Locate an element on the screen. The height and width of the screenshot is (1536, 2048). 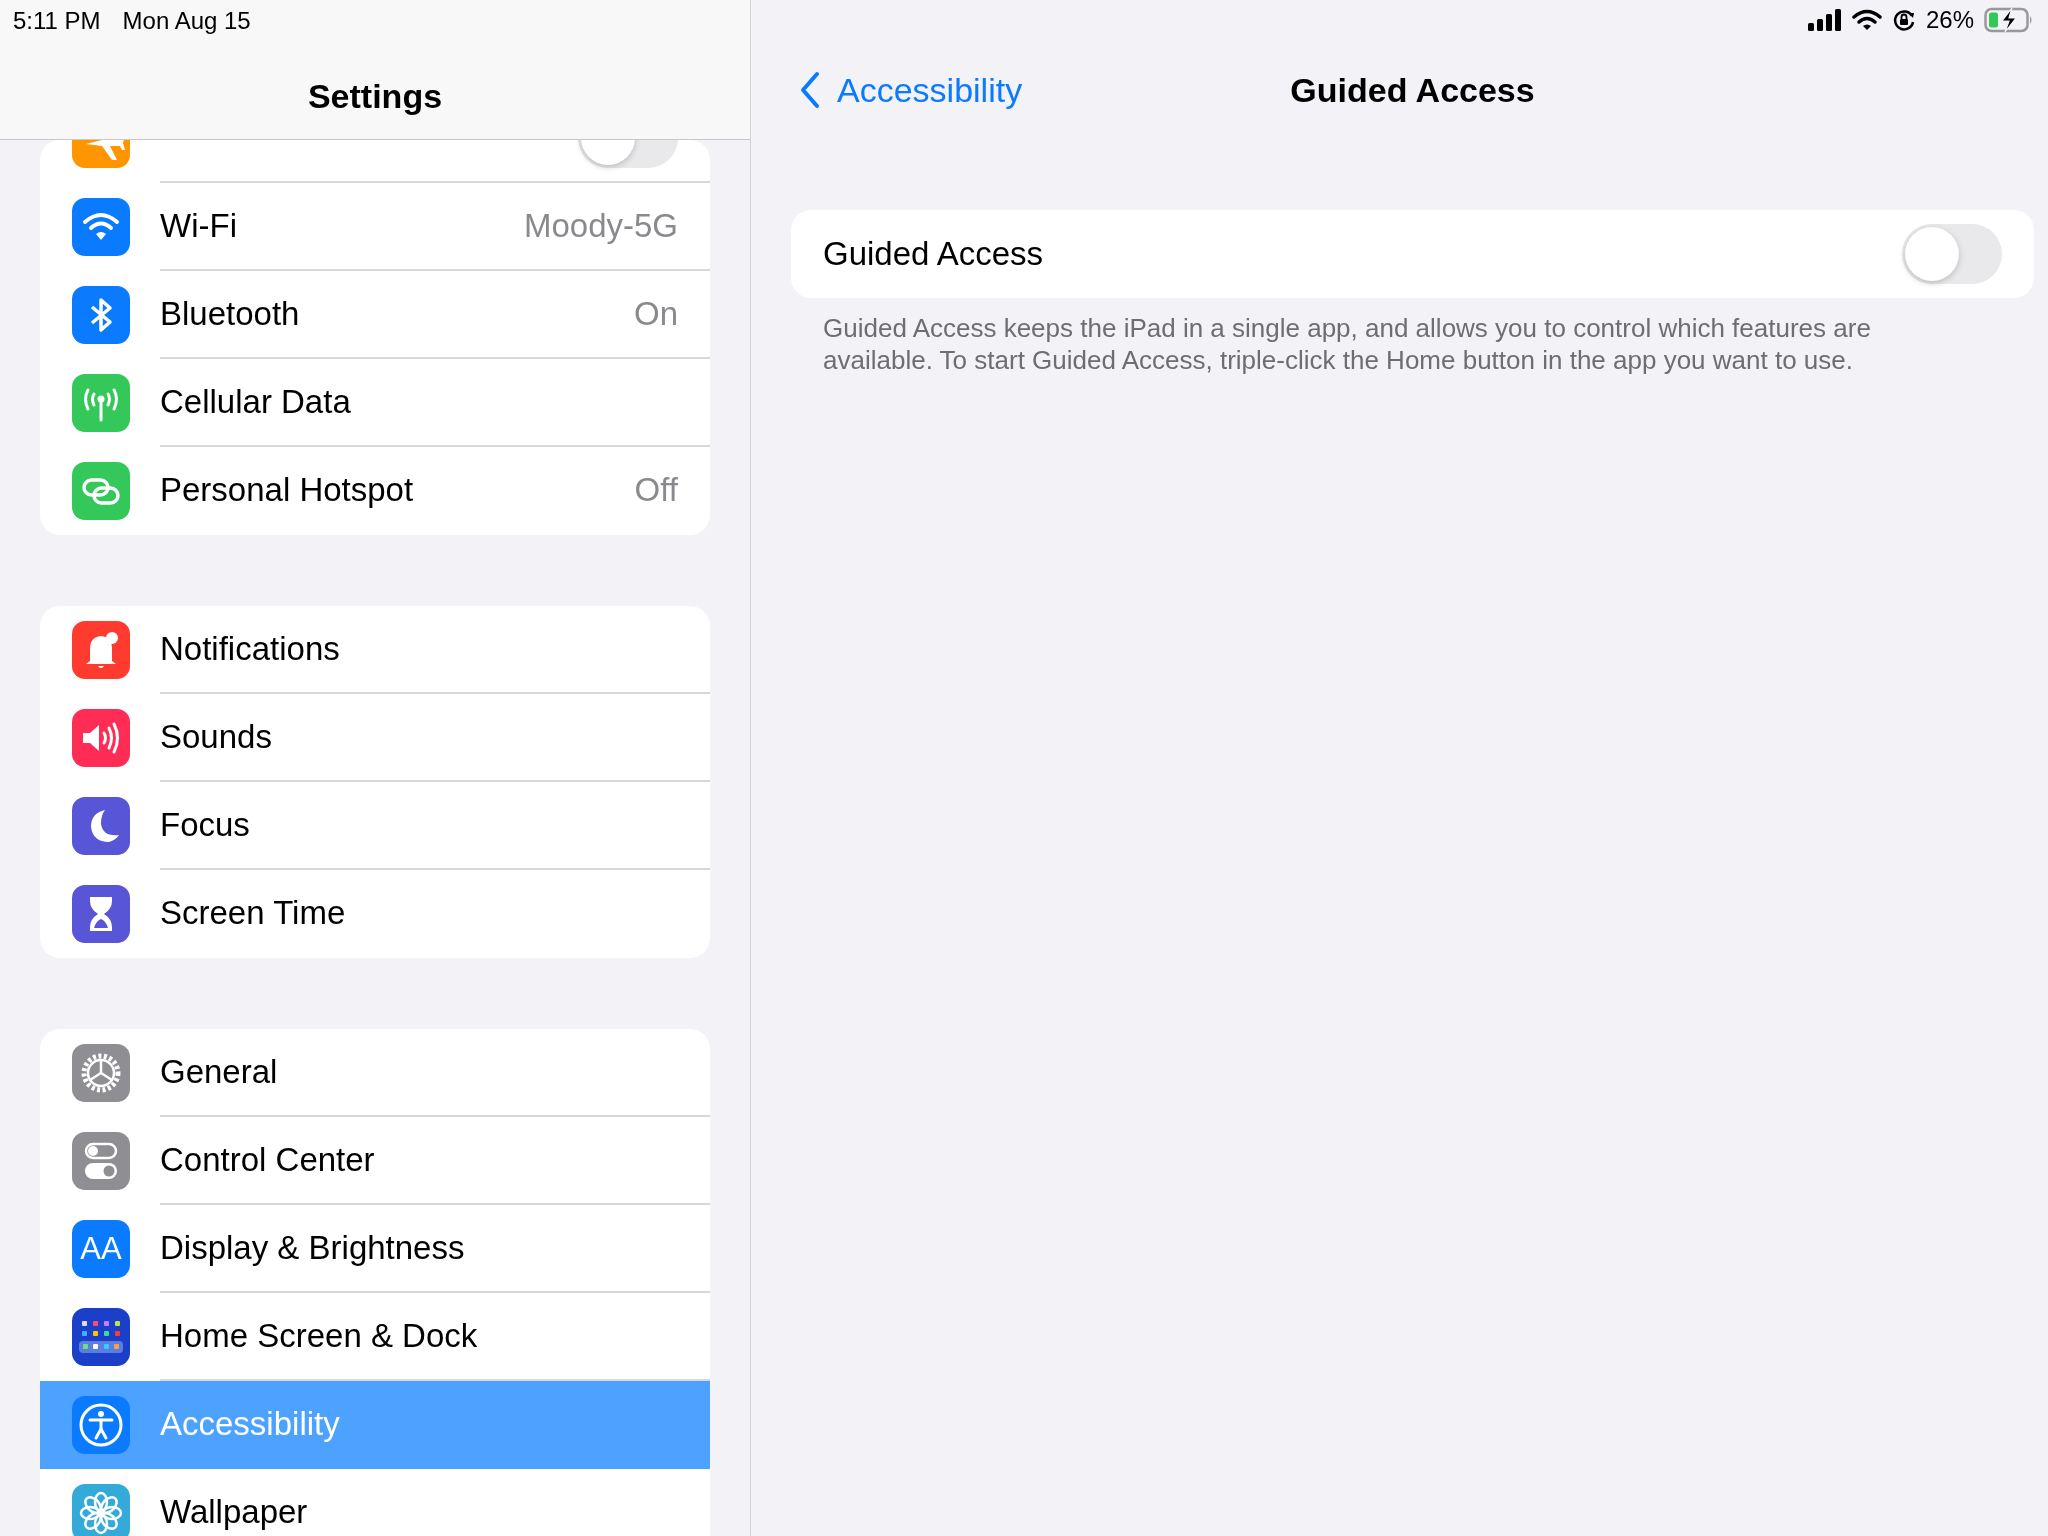
settings-row: Notifications is located at coordinates (375, 650).